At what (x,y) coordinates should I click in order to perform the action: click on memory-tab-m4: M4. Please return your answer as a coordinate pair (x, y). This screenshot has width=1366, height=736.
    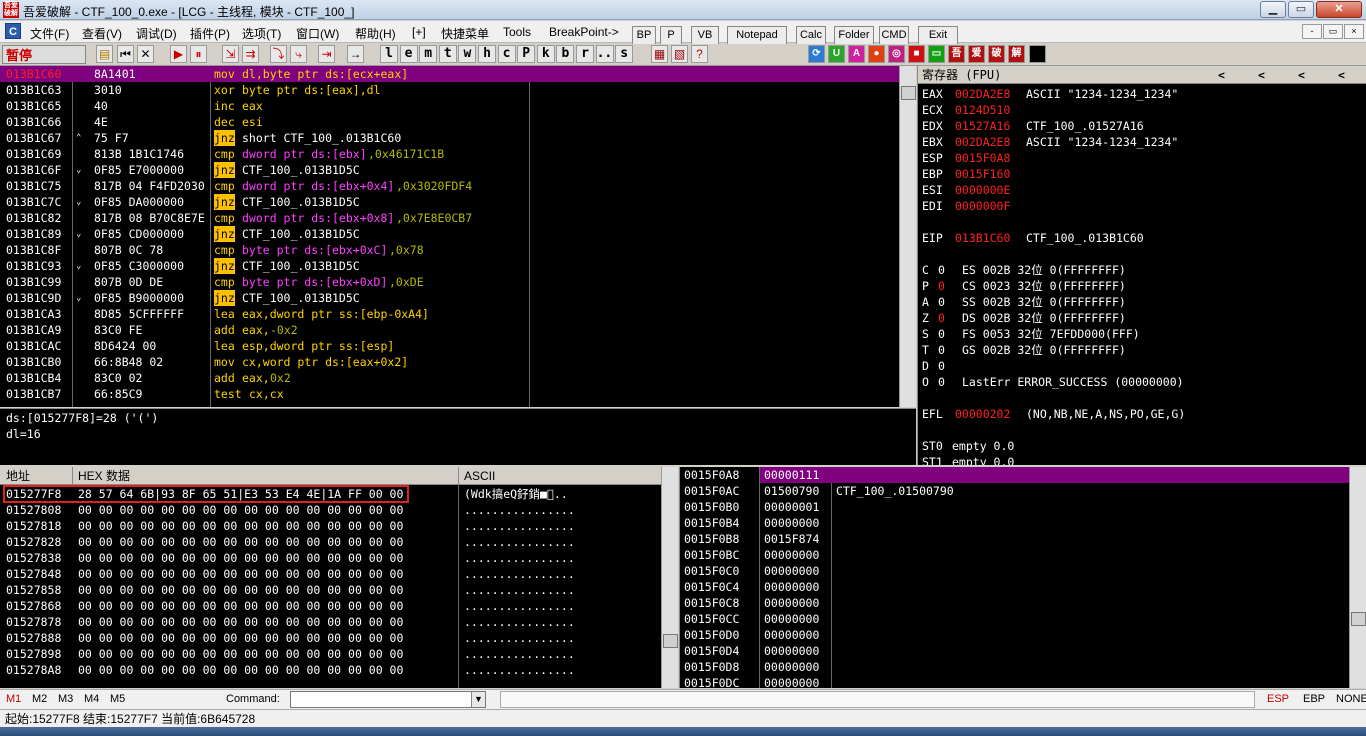
    Looking at the image, I should click on (91, 699).